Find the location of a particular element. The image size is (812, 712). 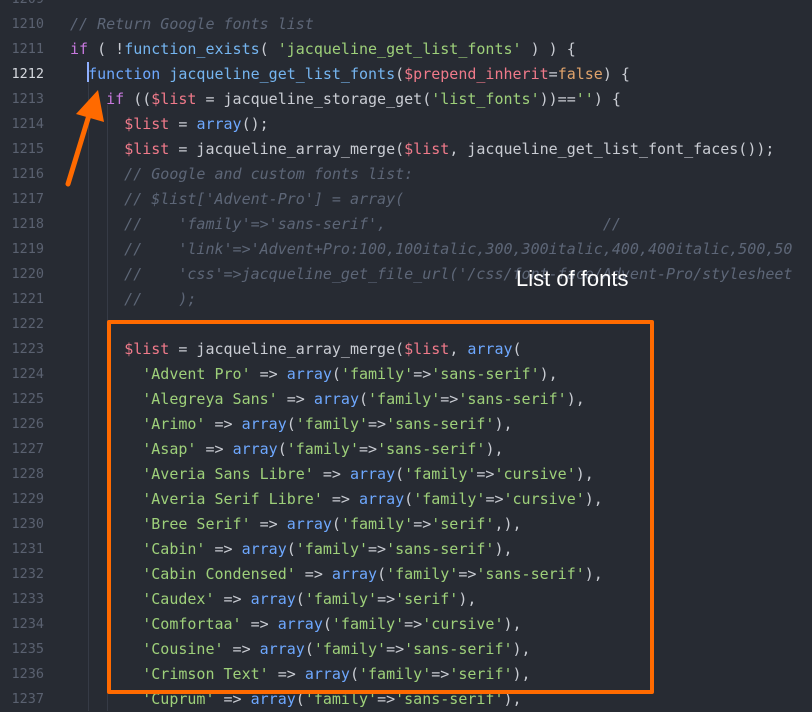

line-number: 1237 is located at coordinates (27, 699).